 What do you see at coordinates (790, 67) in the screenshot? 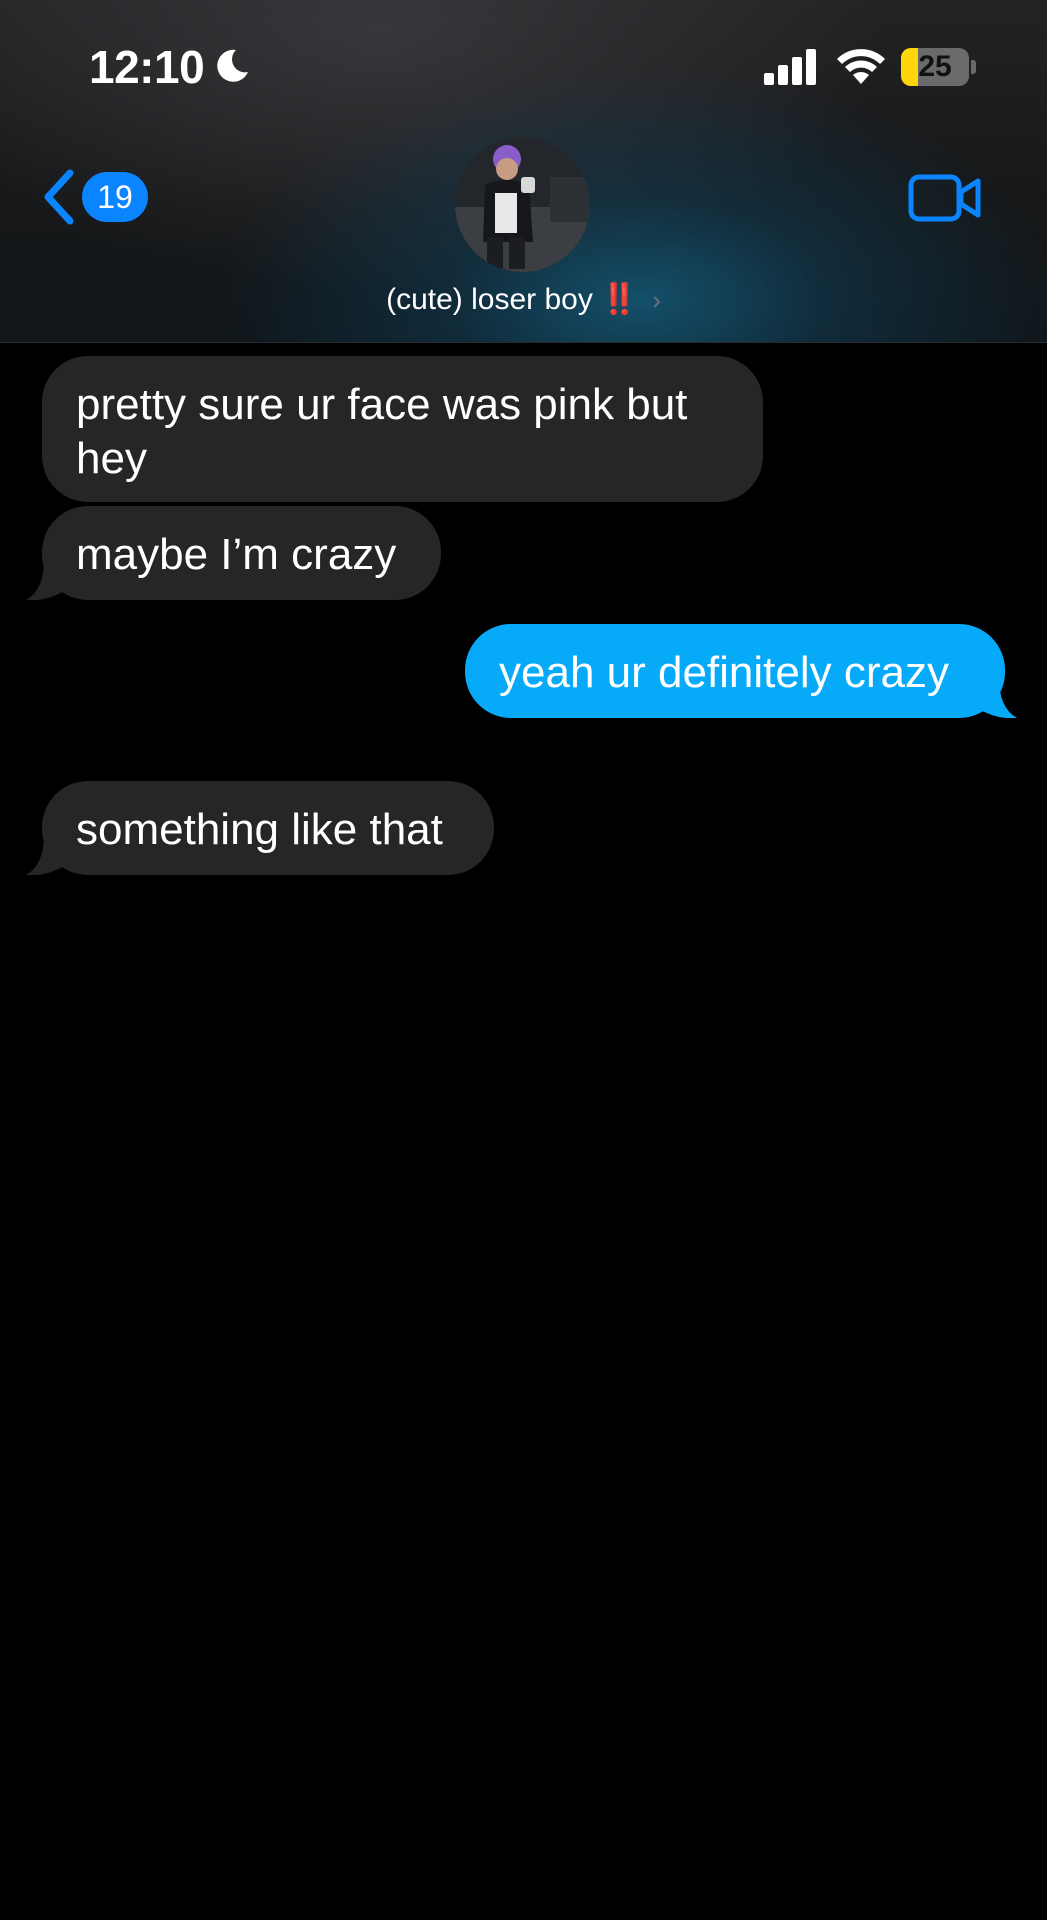
I see `cellular-signal-icon` at bounding box center [790, 67].